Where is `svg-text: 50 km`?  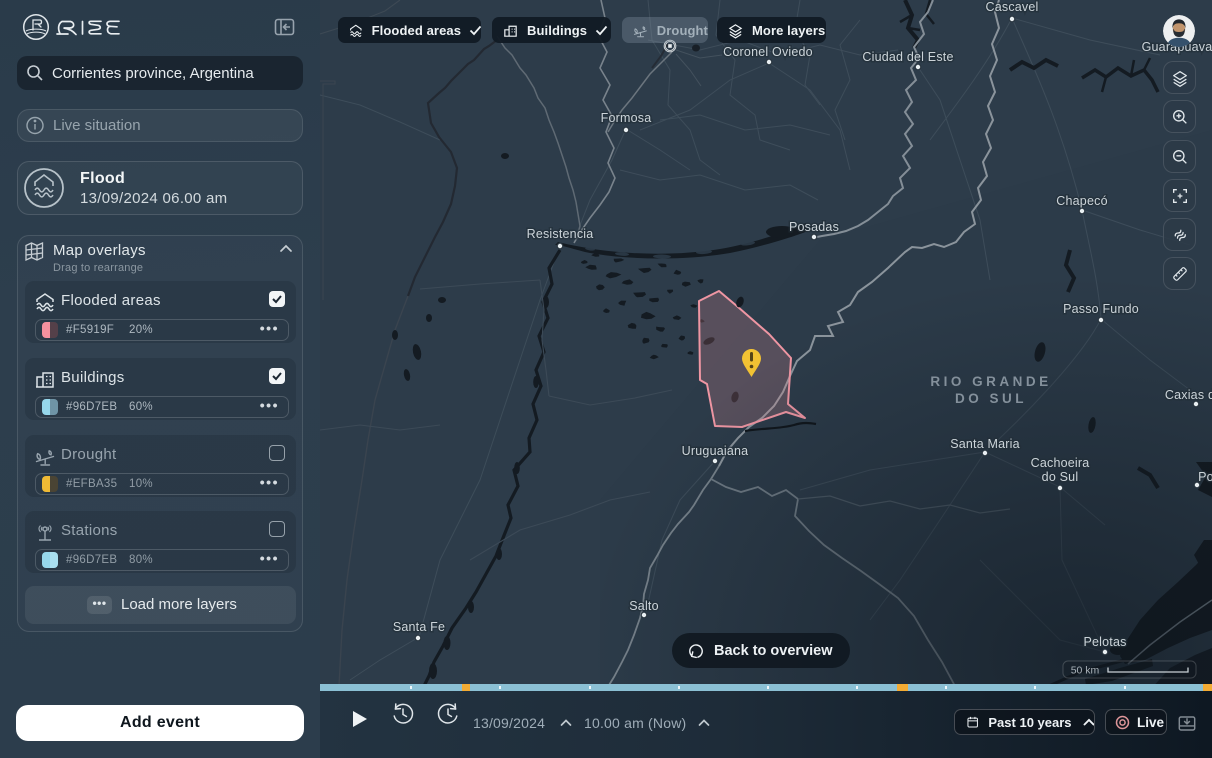 svg-text: 50 km is located at coordinates (1085, 671).